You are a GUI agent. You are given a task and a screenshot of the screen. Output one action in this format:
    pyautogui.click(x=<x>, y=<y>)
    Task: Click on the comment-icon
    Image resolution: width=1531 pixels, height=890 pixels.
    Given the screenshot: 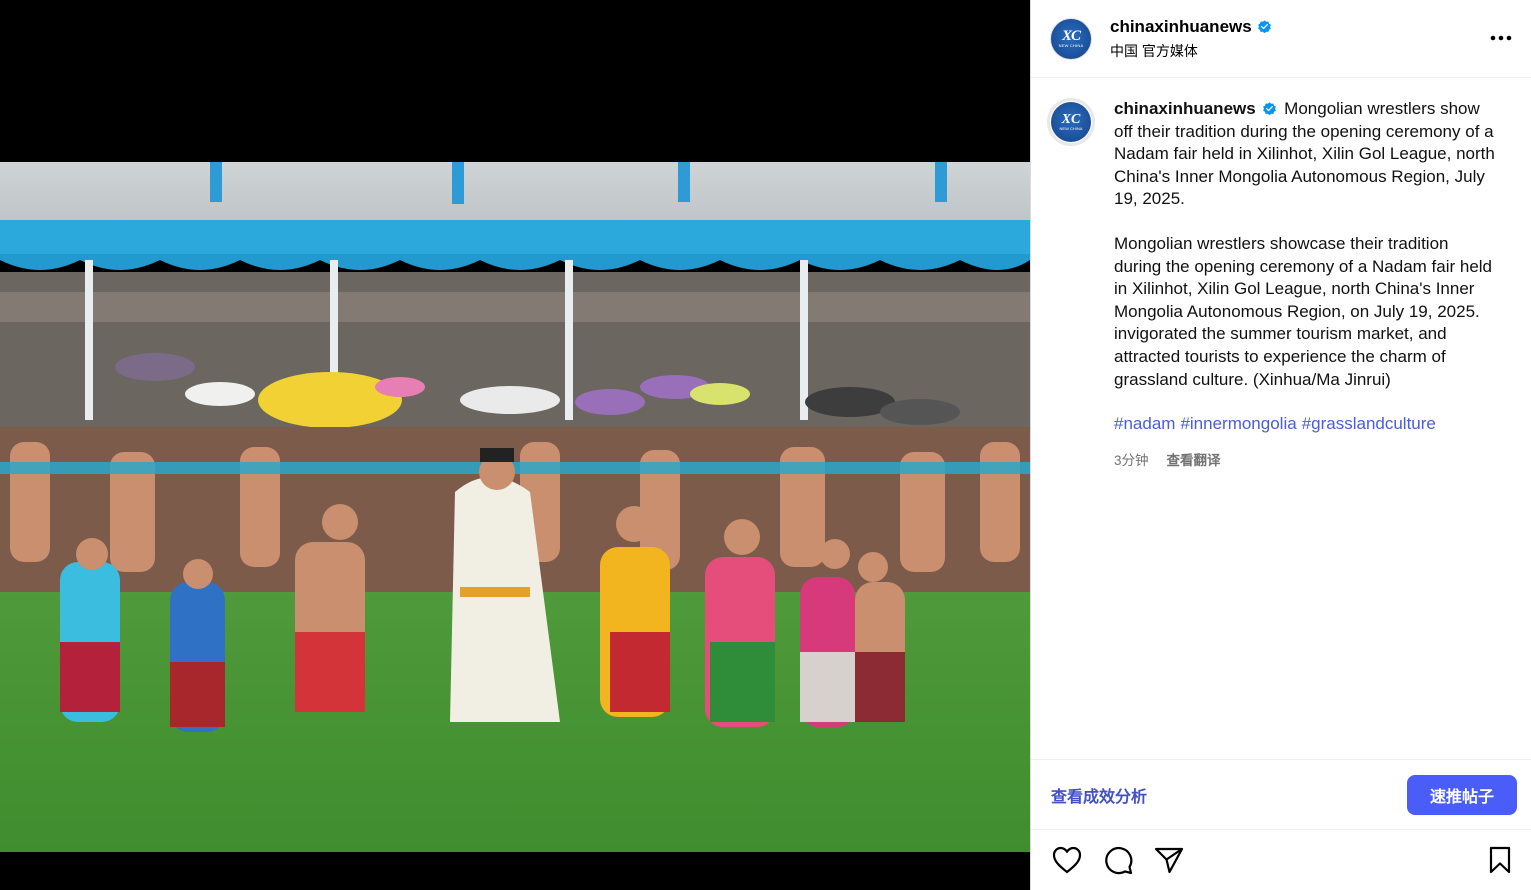 What is the action you would take?
    pyautogui.click(x=1119, y=860)
    